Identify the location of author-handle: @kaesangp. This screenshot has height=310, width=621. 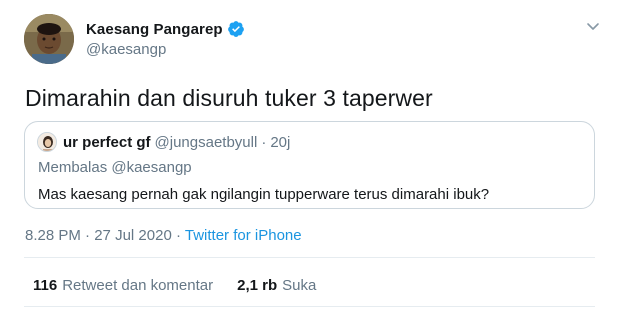
(165, 49).